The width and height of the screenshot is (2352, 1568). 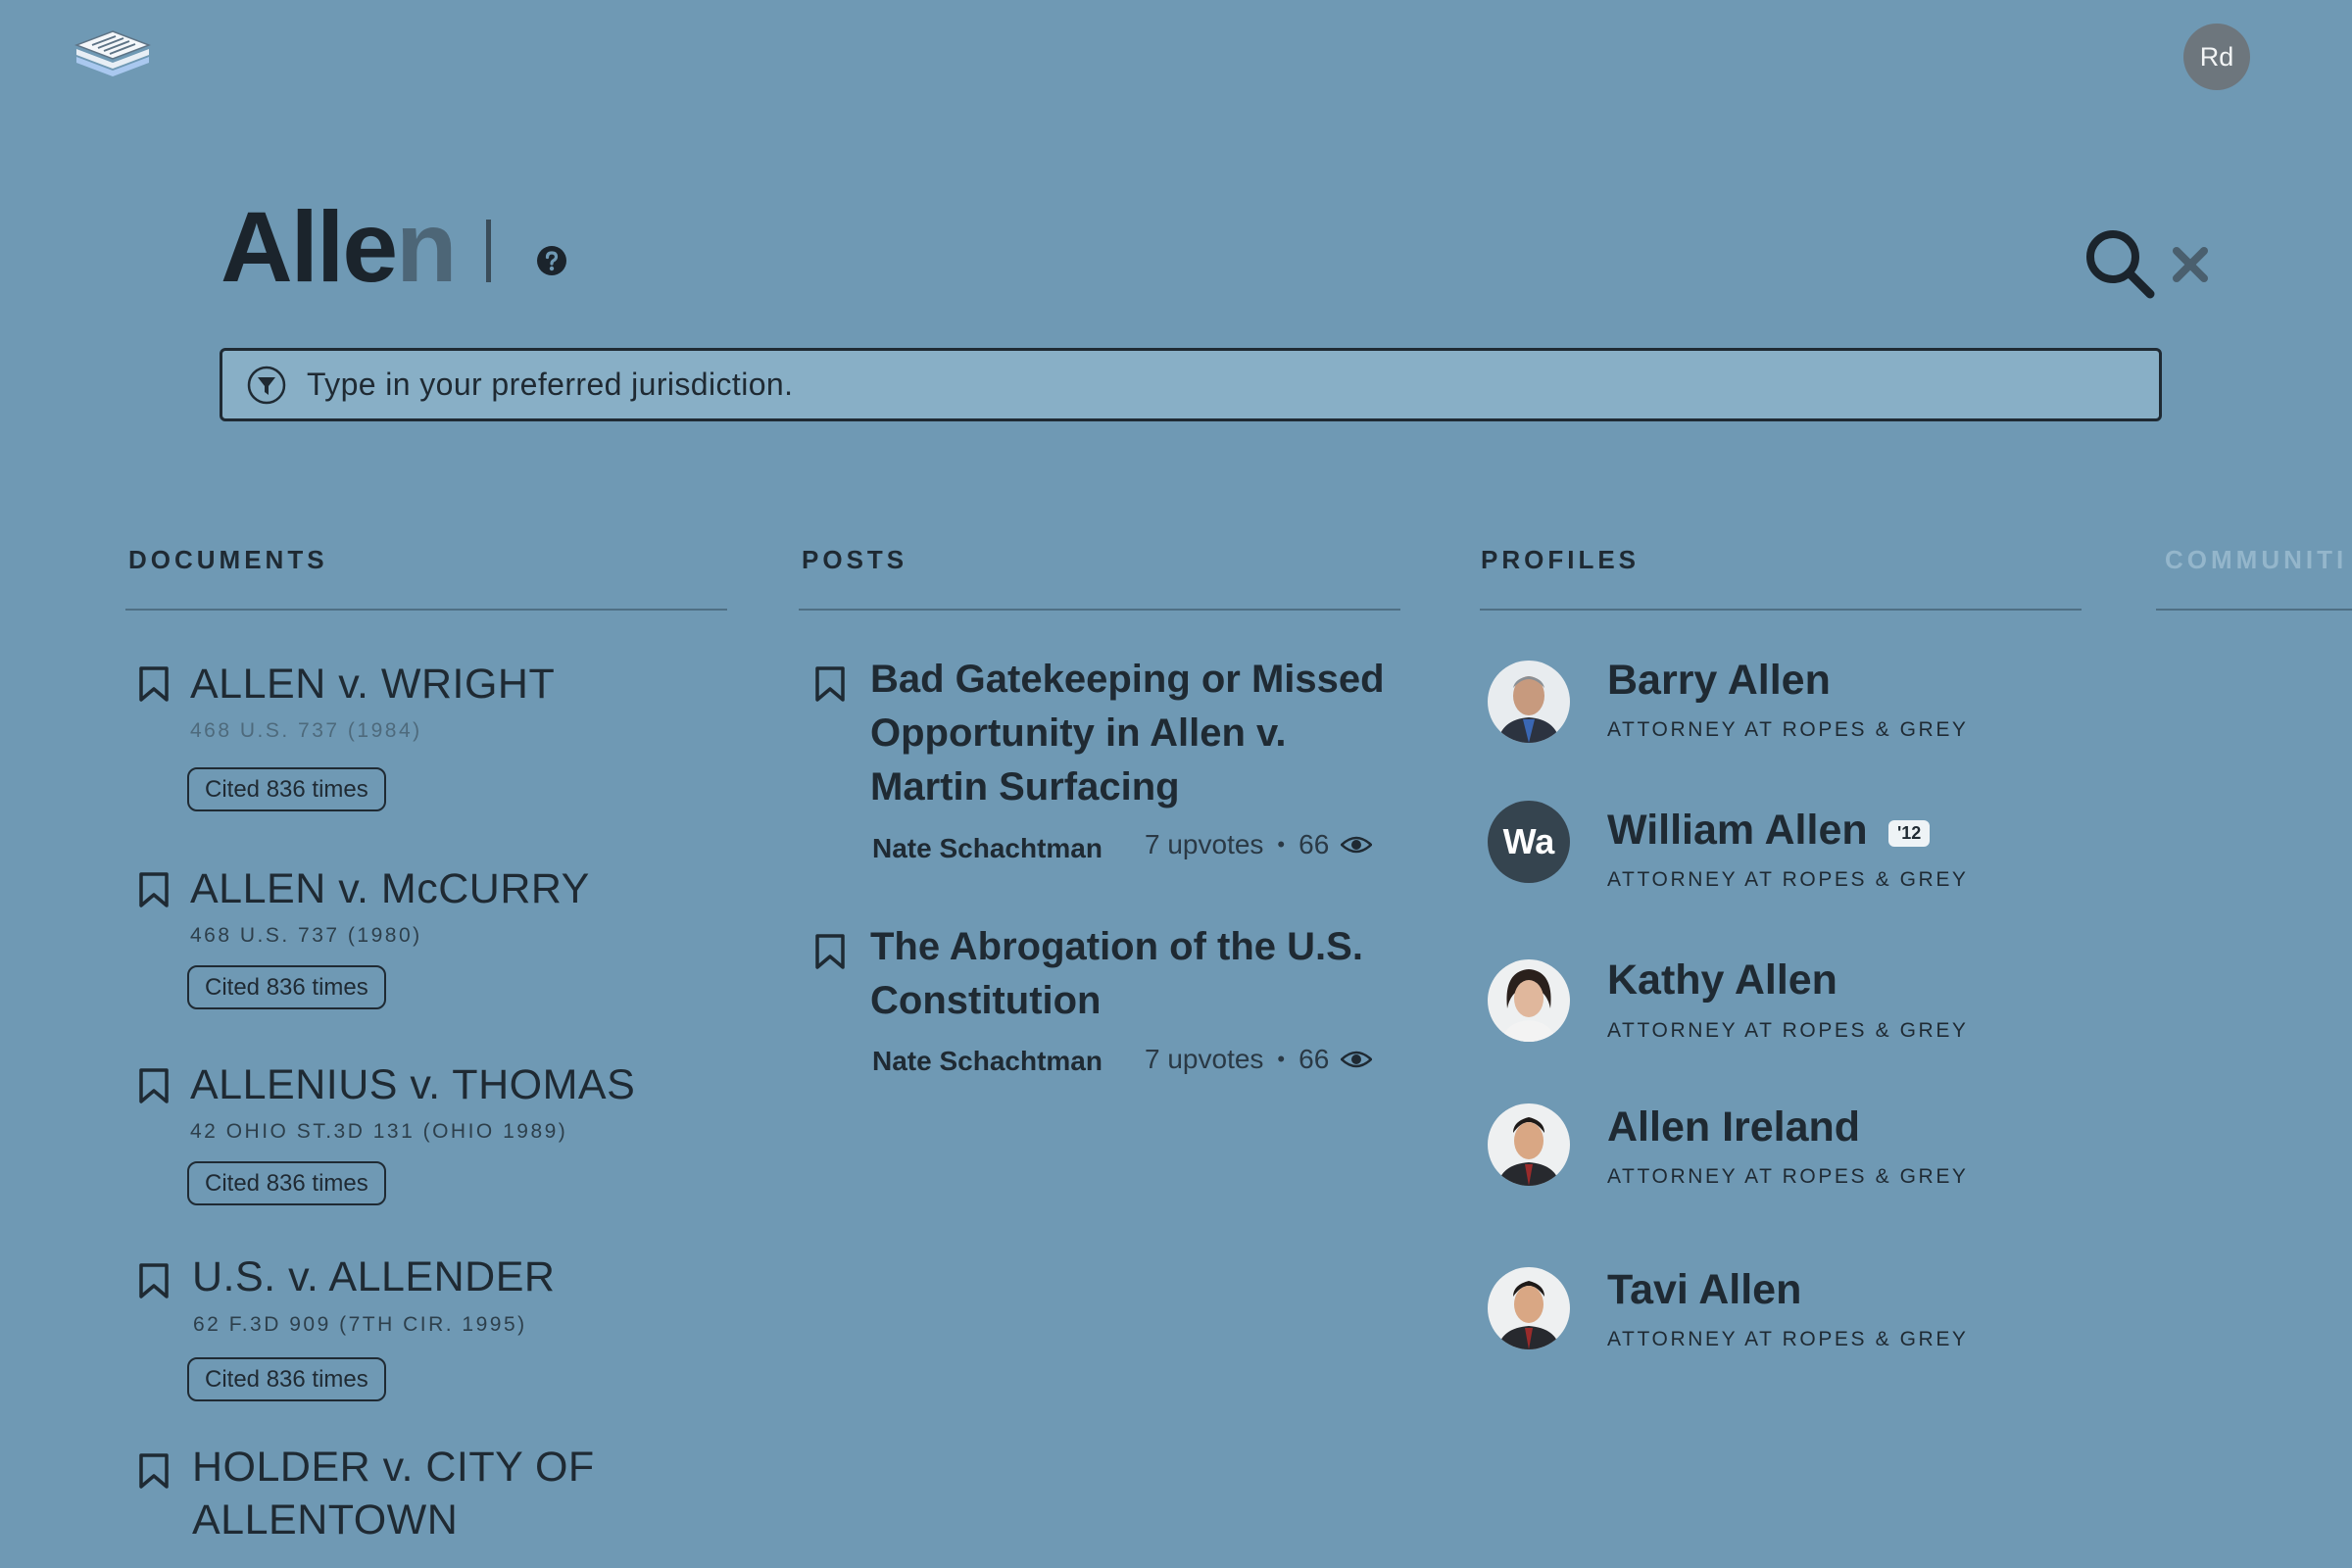 I want to click on document-title: HOLDER v. CITY OF, so click(x=393, y=1467).